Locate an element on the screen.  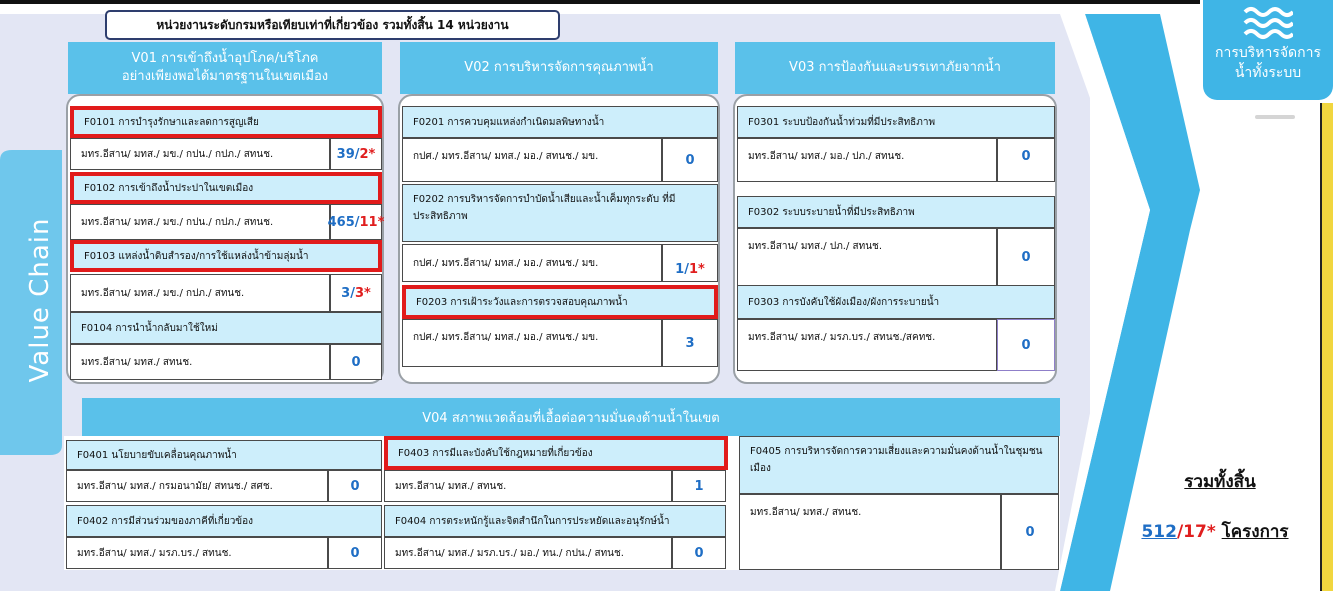
f0302-count: 0 is located at coordinates (1026, 257).